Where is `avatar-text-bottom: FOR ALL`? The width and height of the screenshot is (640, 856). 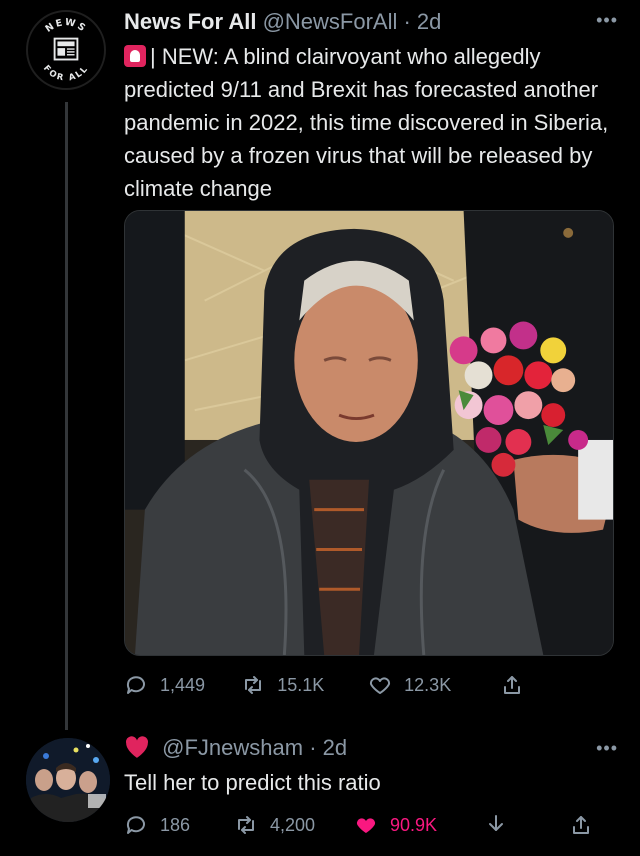 avatar-text-bottom: FOR ALL is located at coordinates (65, 74).